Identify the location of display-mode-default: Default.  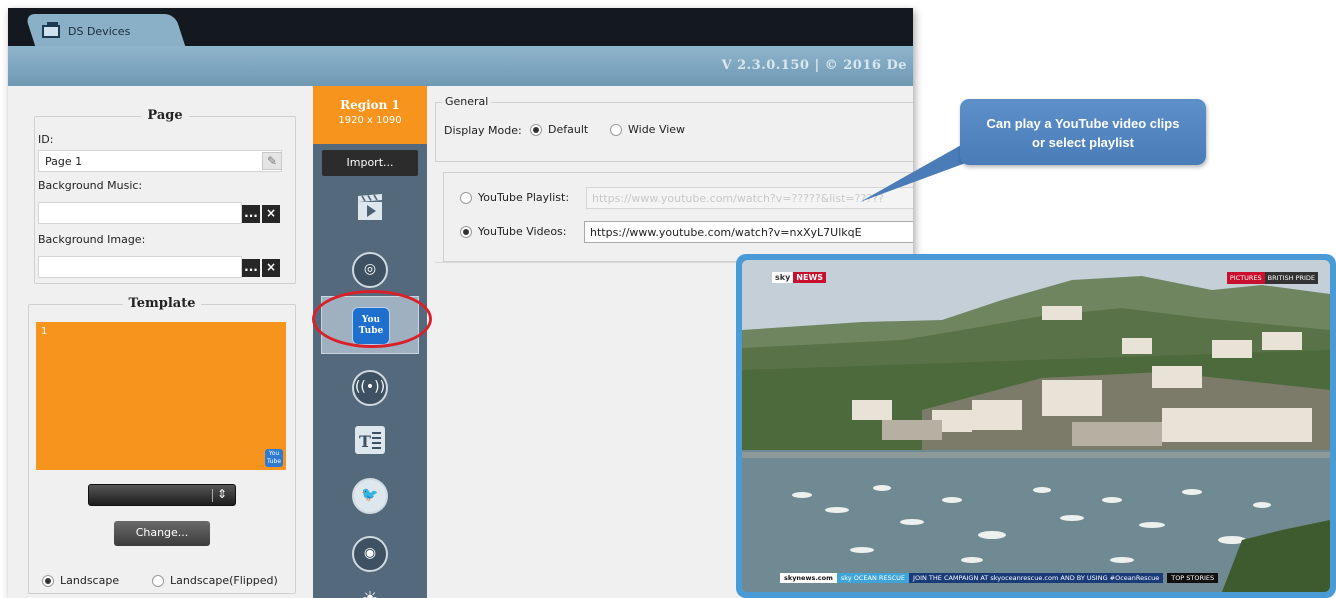
(559, 129).